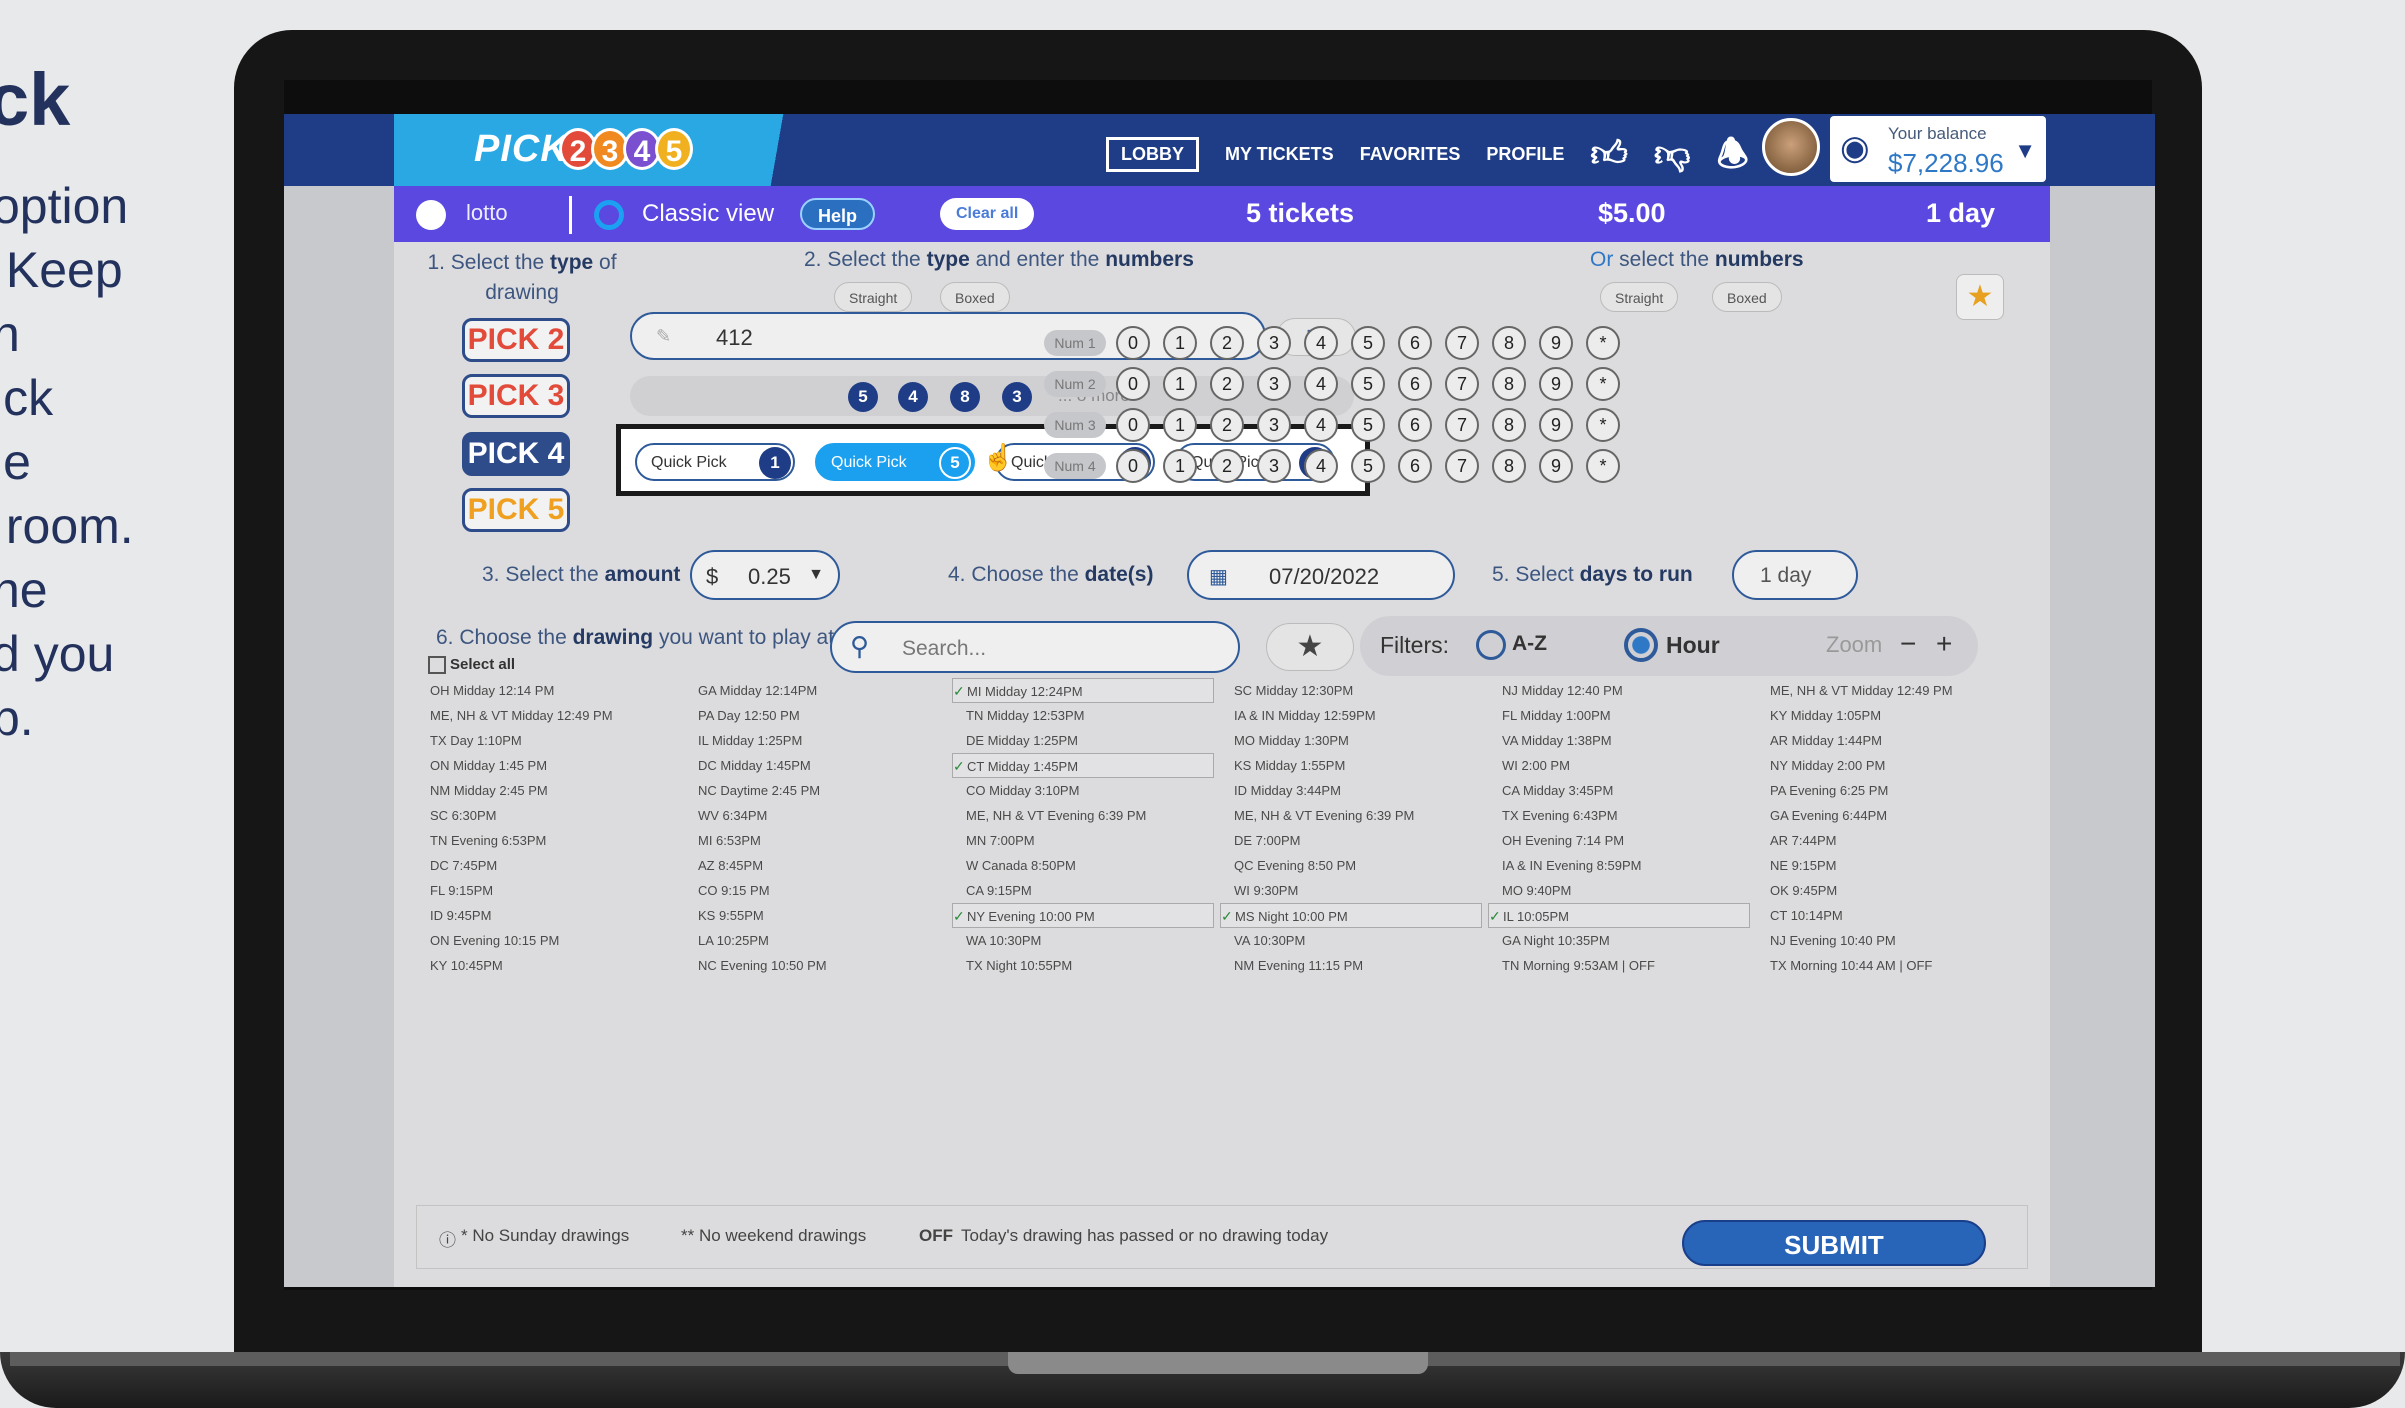 This screenshot has width=2405, height=1408. Describe the element at coordinates (815, 715) in the screenshot. I see `drawing-item: PA Day 12:50 PM` at that location.